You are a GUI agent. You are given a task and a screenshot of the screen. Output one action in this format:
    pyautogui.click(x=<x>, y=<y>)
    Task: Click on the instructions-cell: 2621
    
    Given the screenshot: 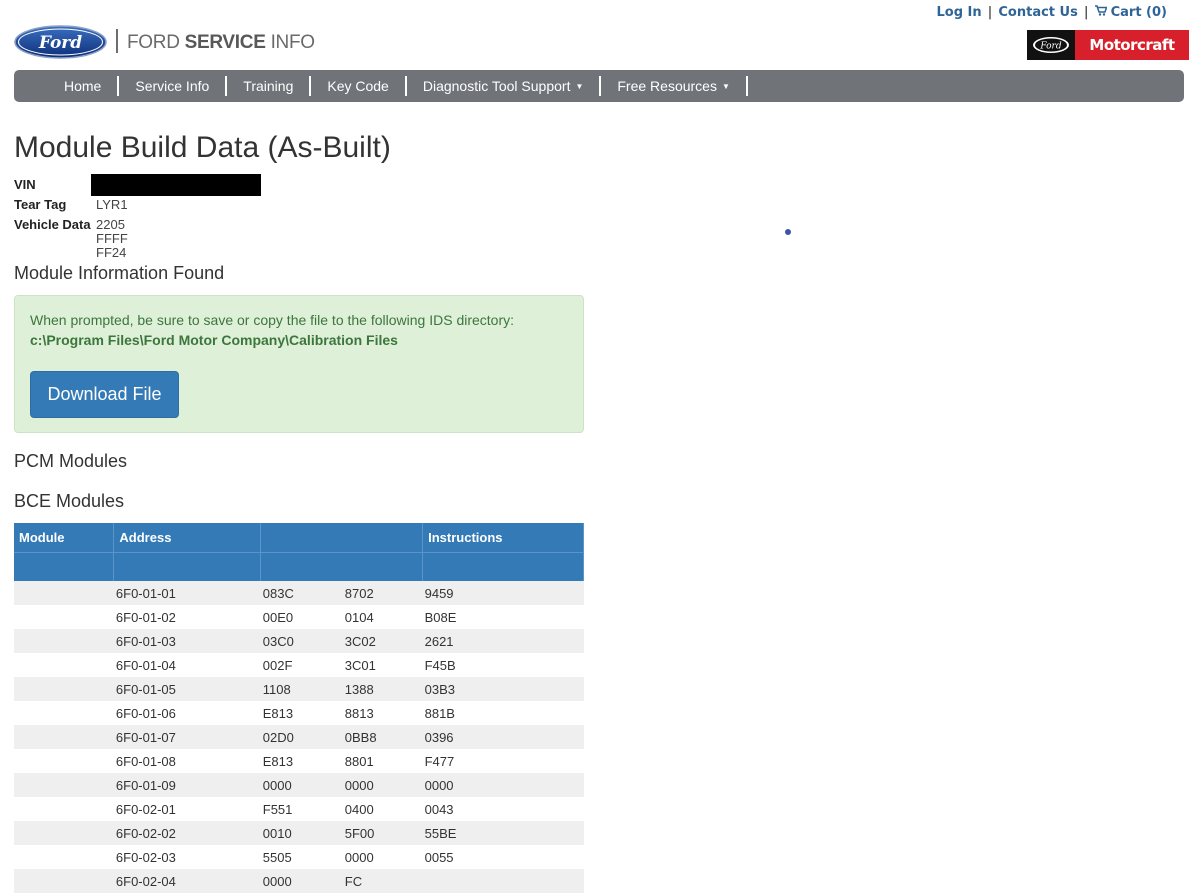 What is the action you would take?
    pyautogui.click(x=503, y=641)
    